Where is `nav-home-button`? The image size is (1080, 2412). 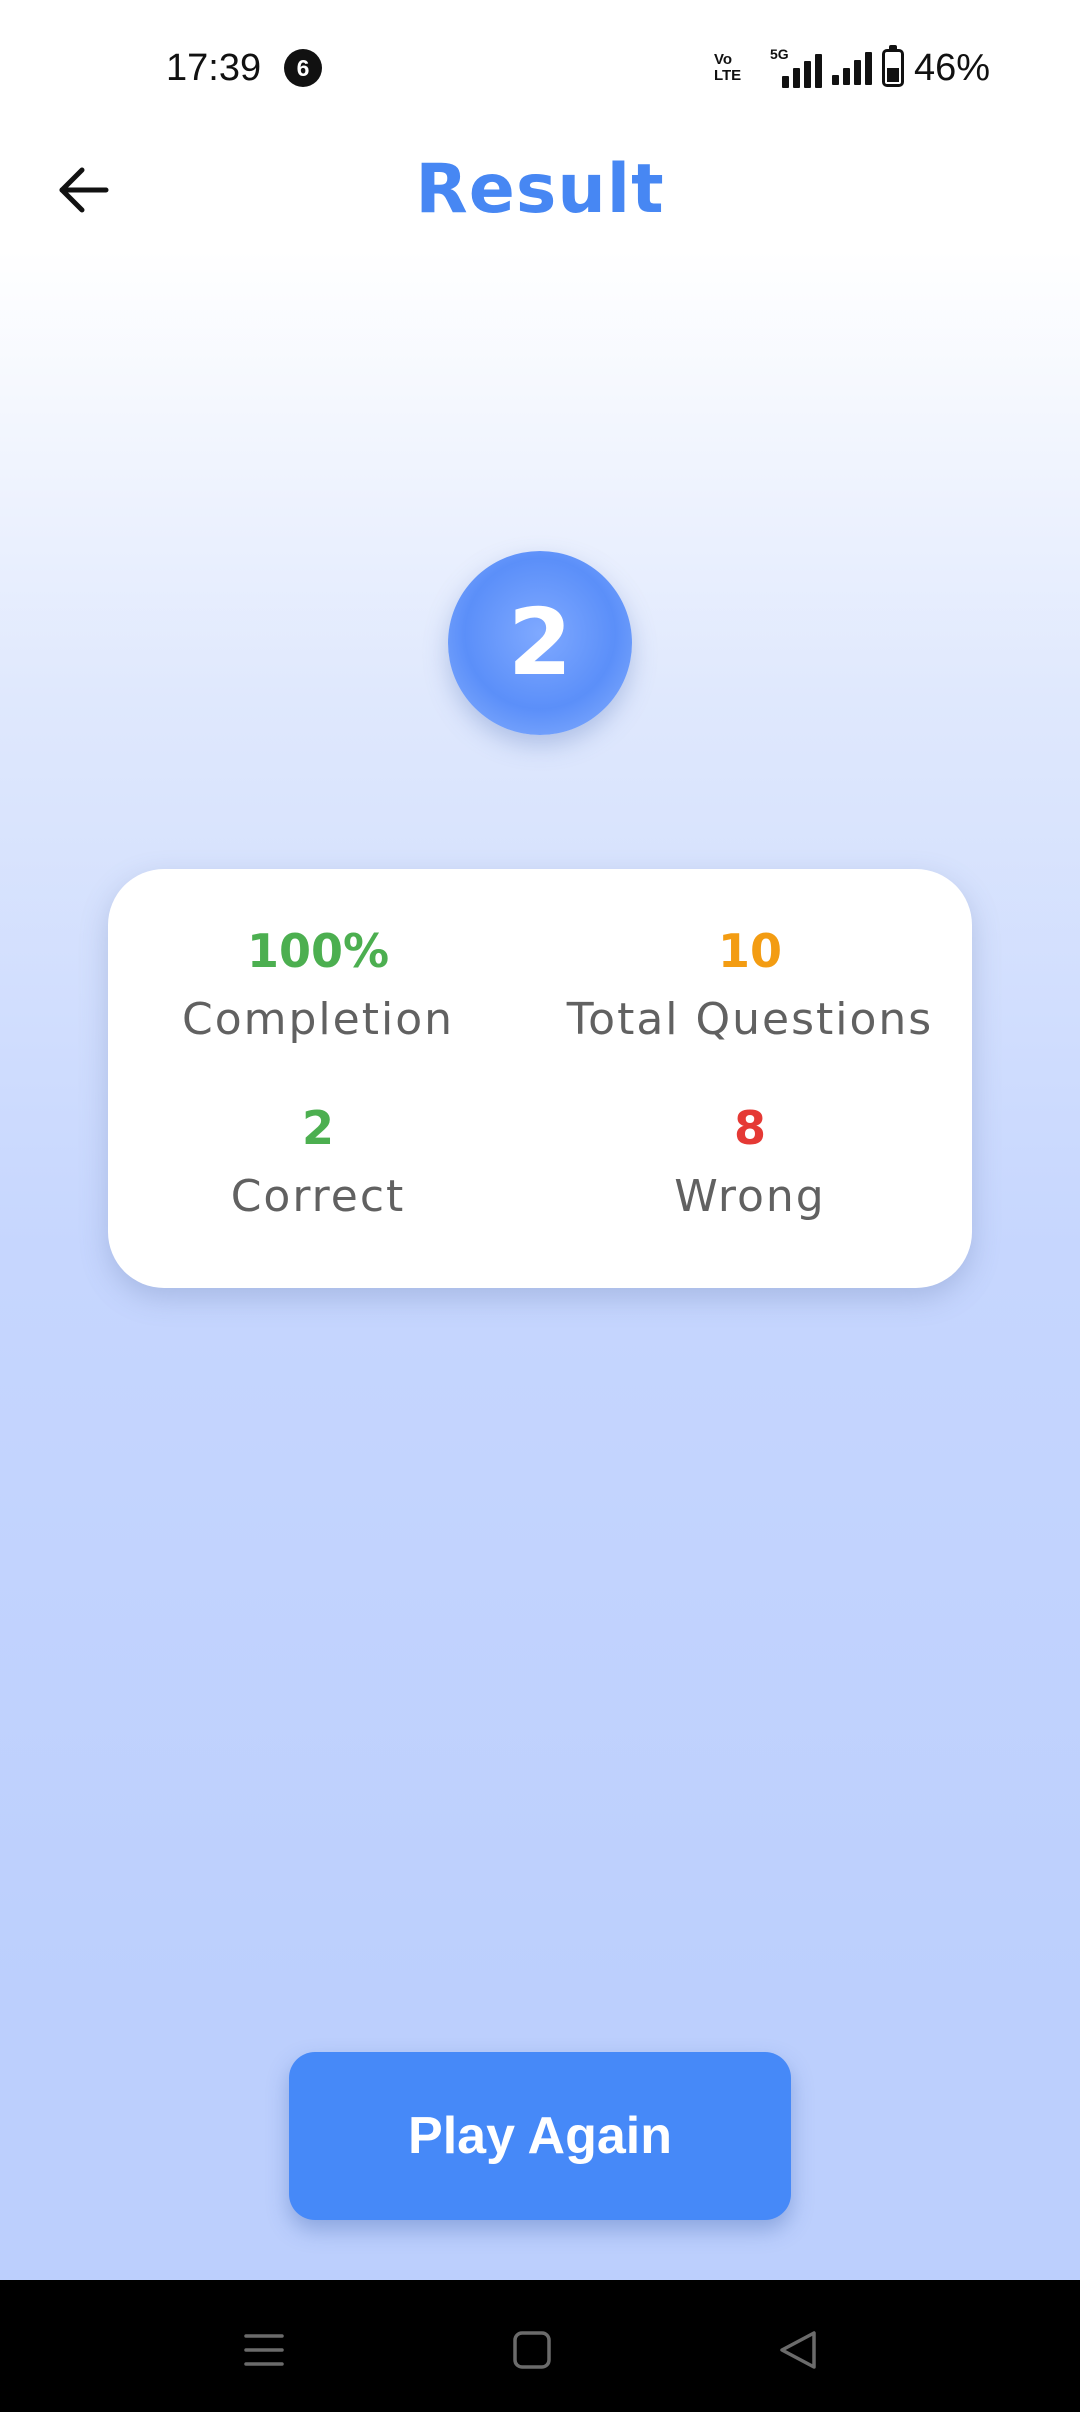 nav-home-button is located at coordinates (532, 2350).